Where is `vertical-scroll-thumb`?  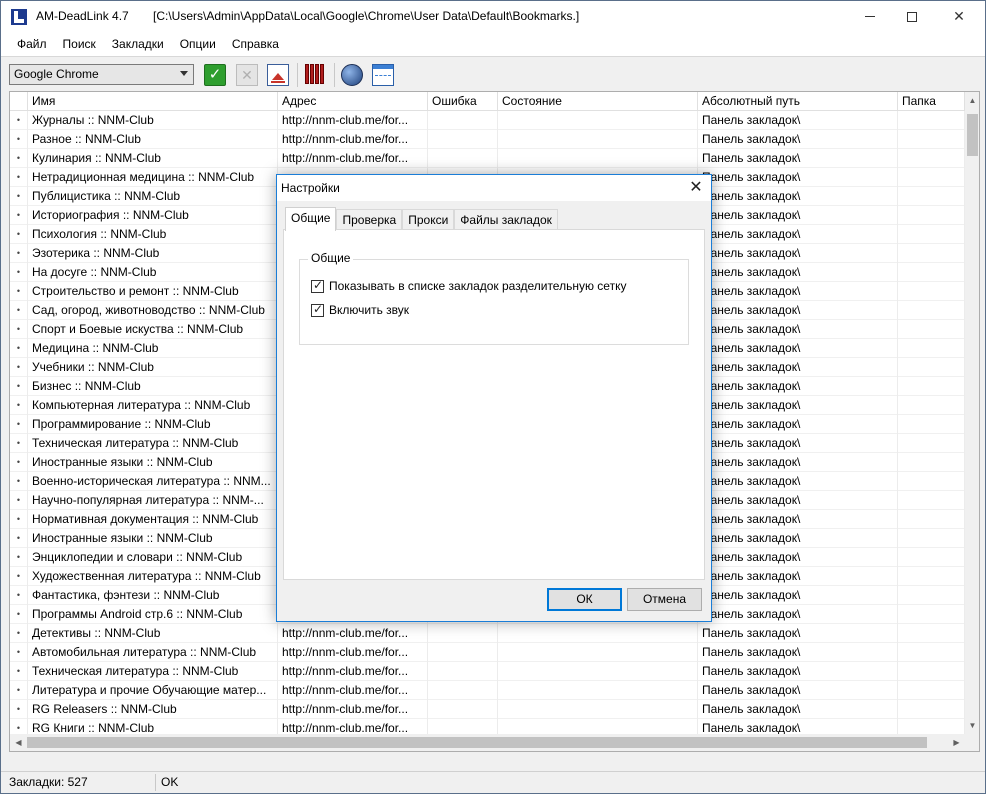 vertical-scroll-thumb is located at coordinates (972, 135).